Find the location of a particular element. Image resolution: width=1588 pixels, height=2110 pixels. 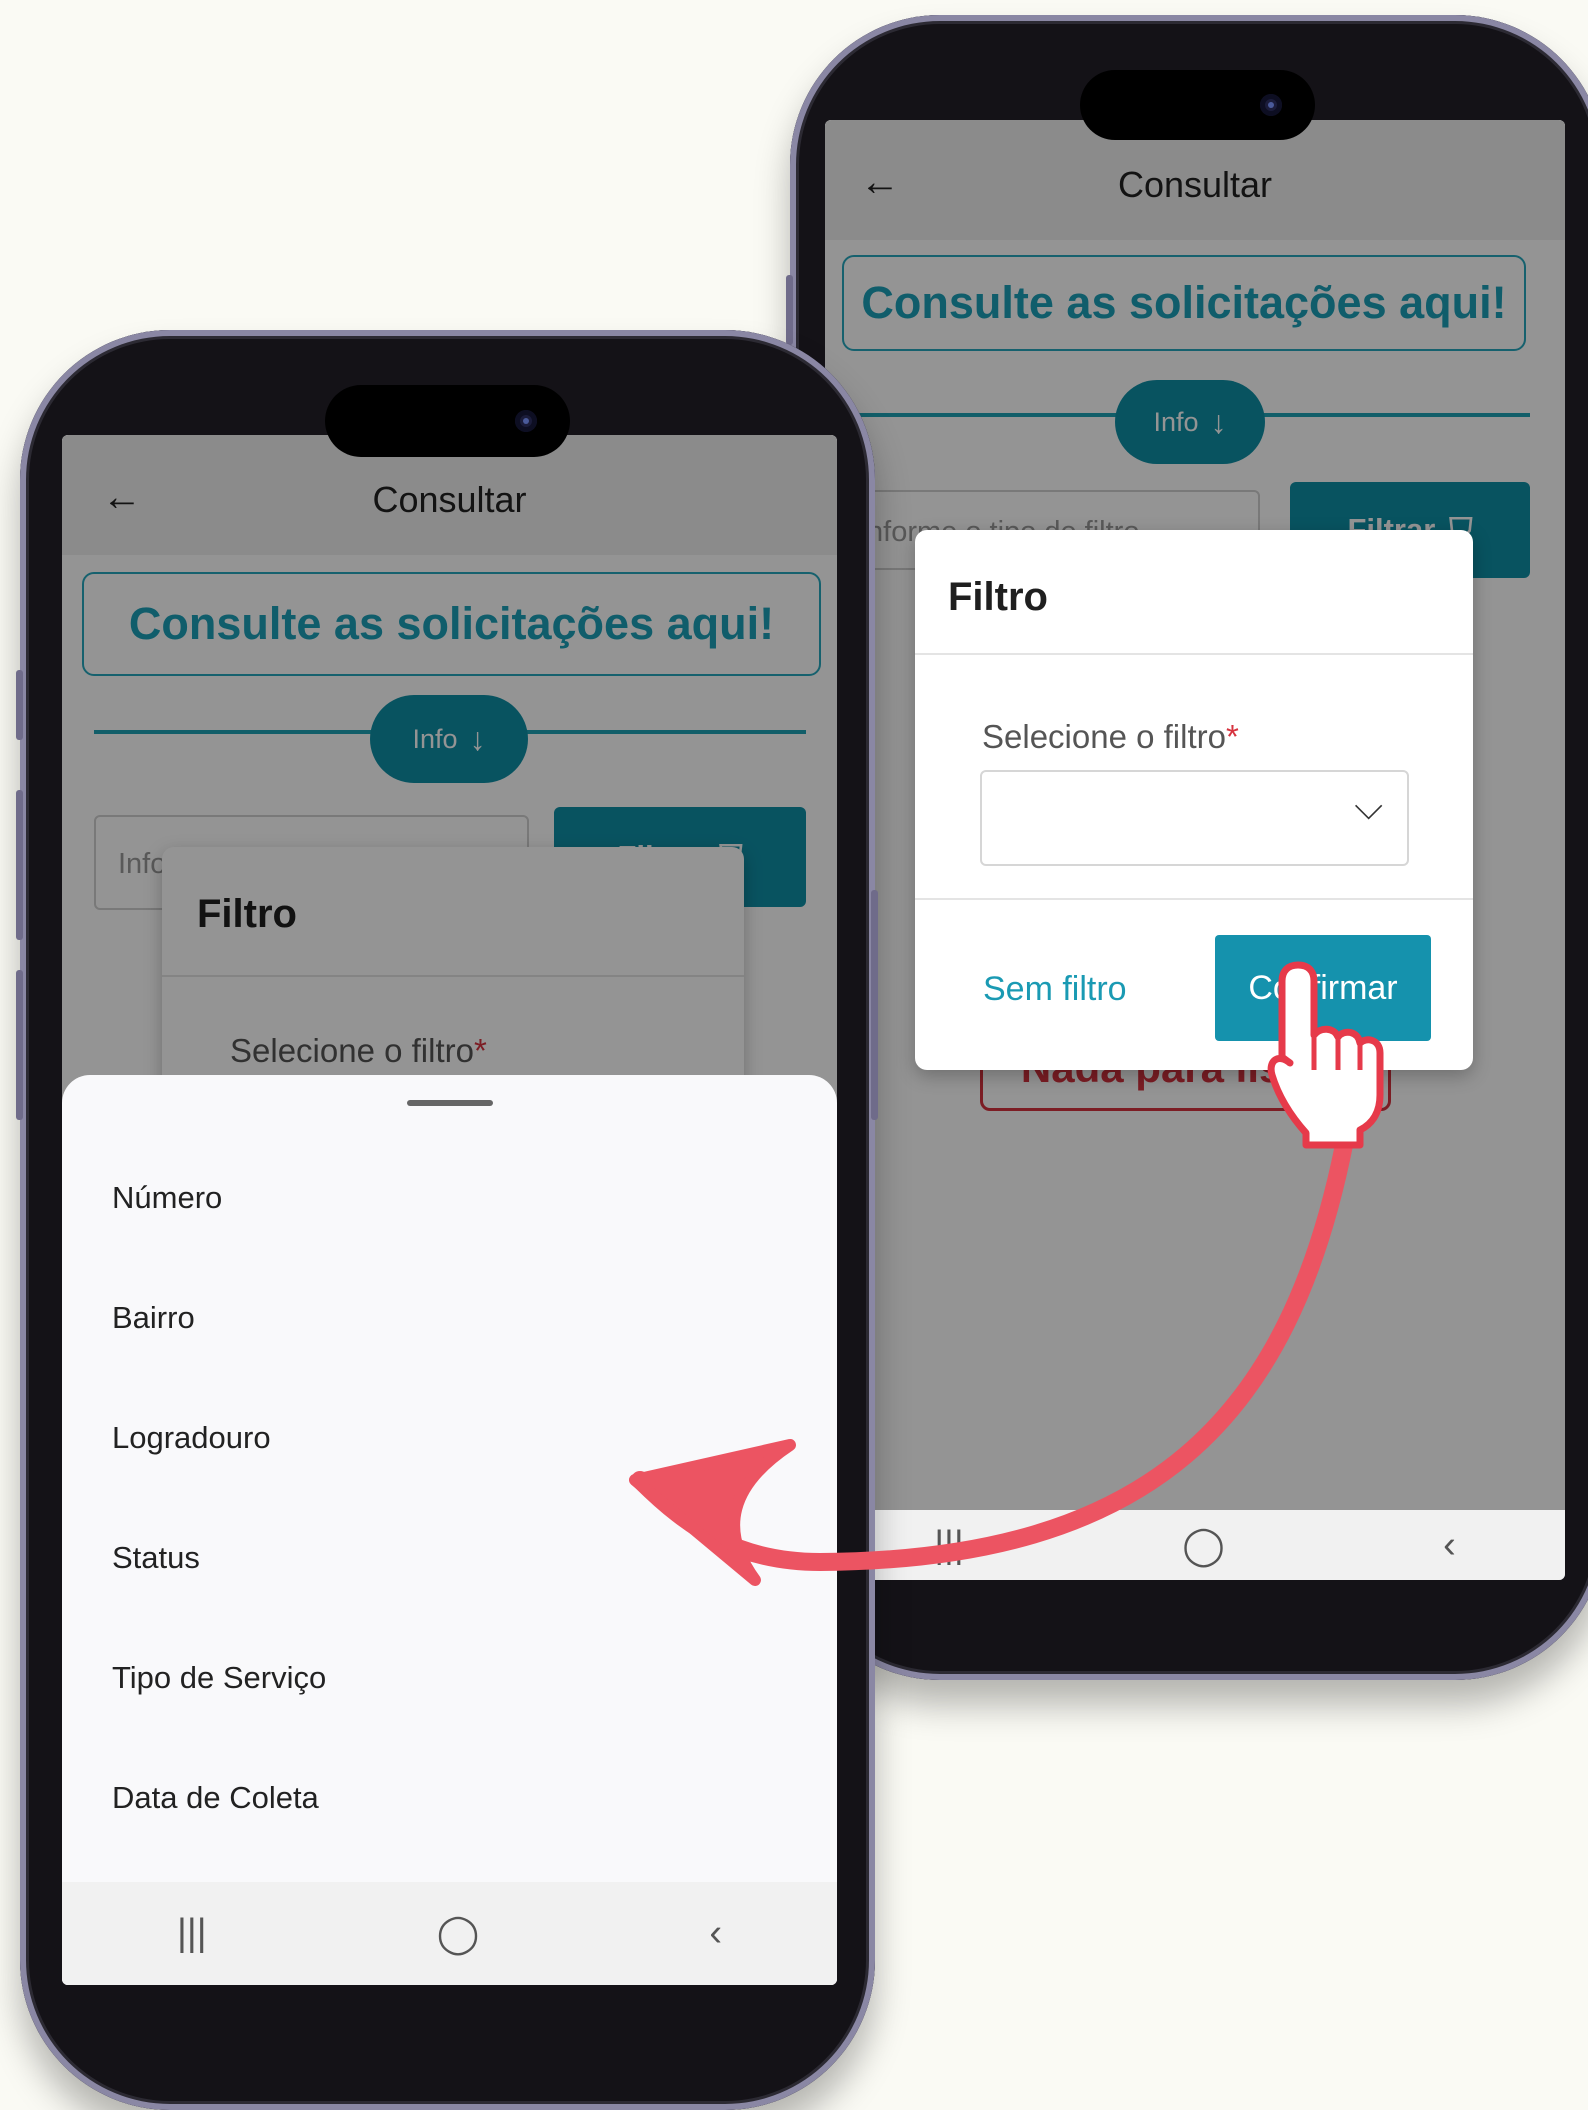

chevron-down-icon: ⌵ is located at coordinates (1368, 807).